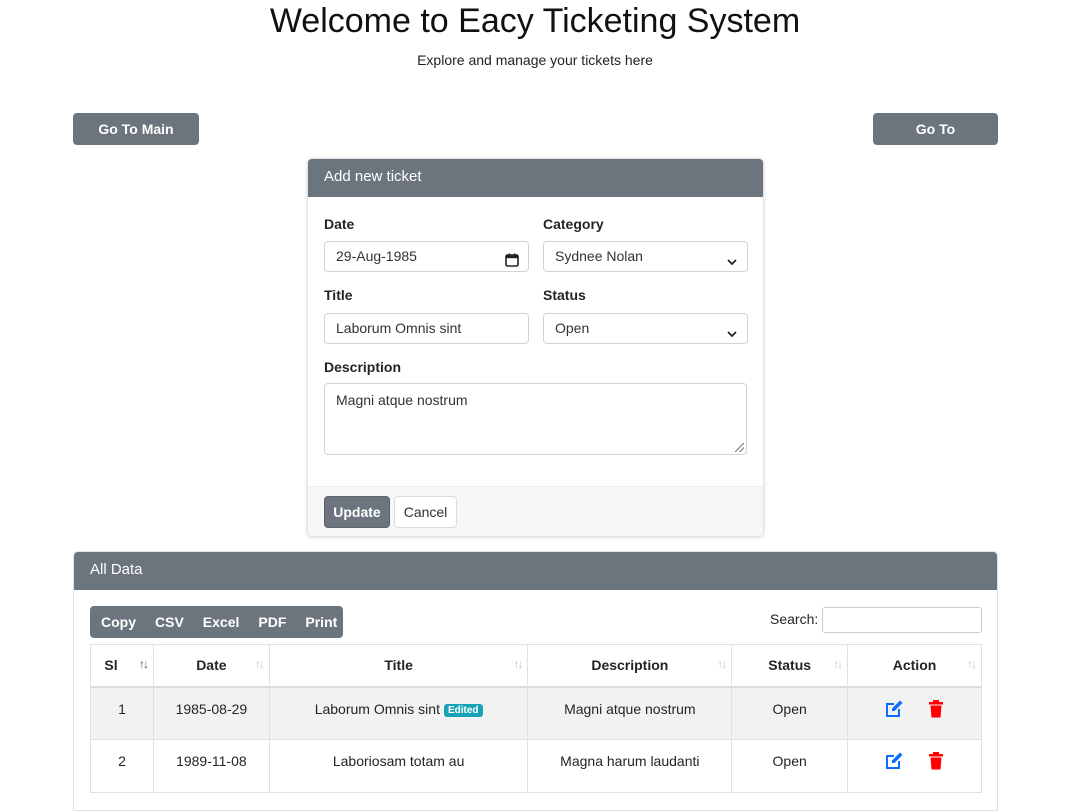 The height and width of the screenshot is (811, 1070). What do you see at coordinates (935, 140) in the screenshot?
I see `go-to-categories-button: Go To Categories` at bounding box center [935, 140].